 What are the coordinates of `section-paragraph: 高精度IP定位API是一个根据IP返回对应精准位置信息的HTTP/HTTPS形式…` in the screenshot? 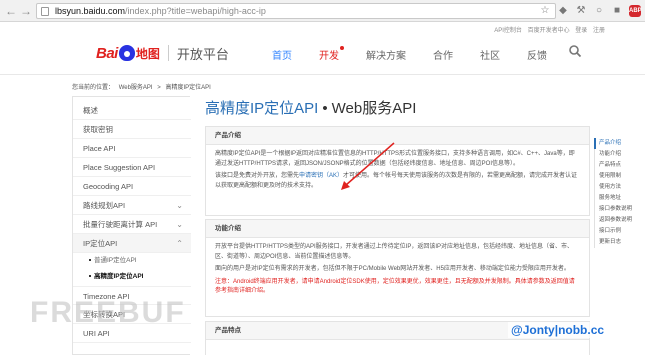 It's located at (395, 159).